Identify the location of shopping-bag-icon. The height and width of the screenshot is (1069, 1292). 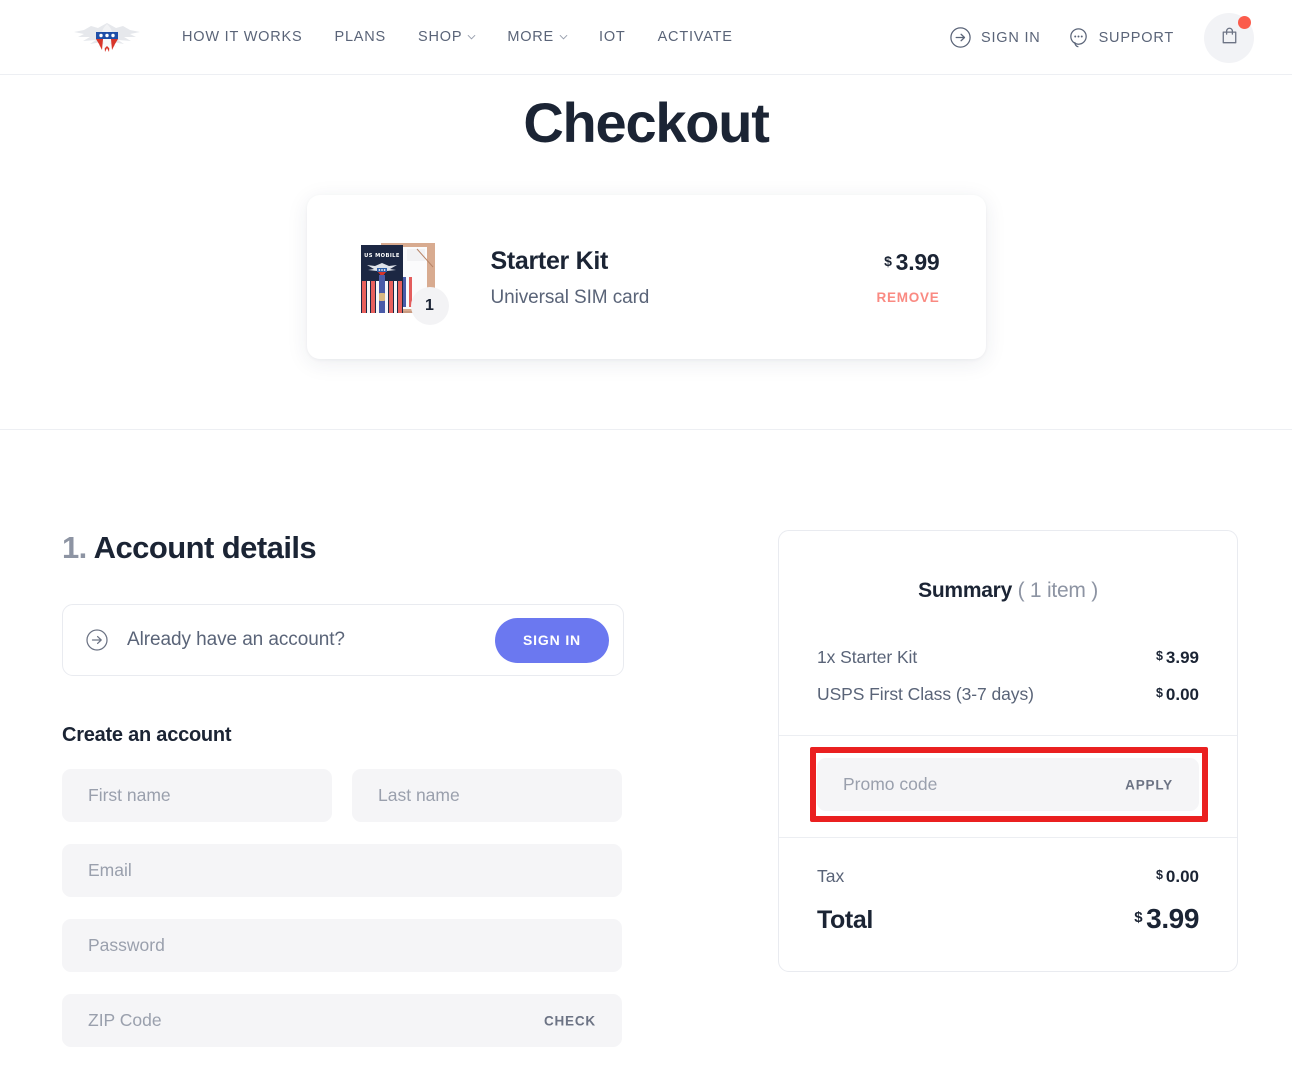
(1229, 38).